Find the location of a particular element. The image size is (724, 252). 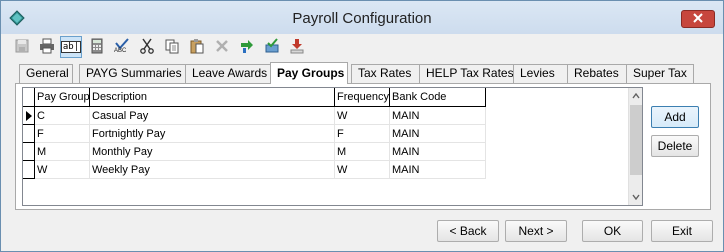

tab-pay-groups: Pay Groups is located at coordinates (309, 73).